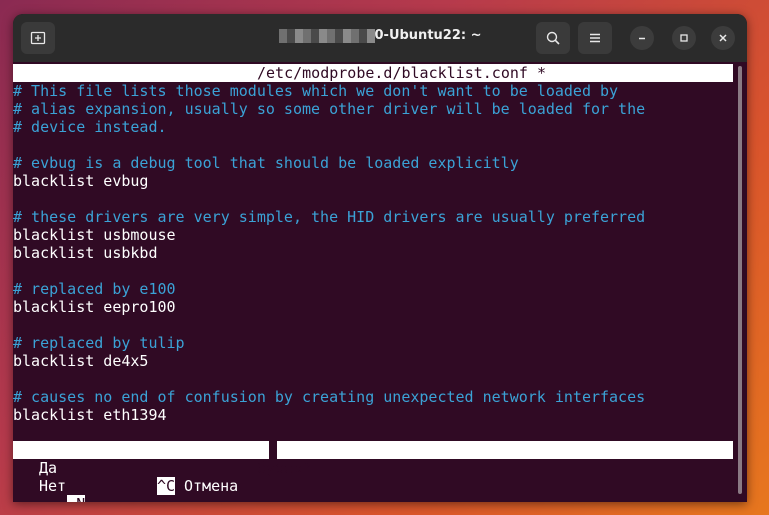 This screenshot has width=769, height=515. I want to click on code-line: blacklist evbug, so click(81, 181).